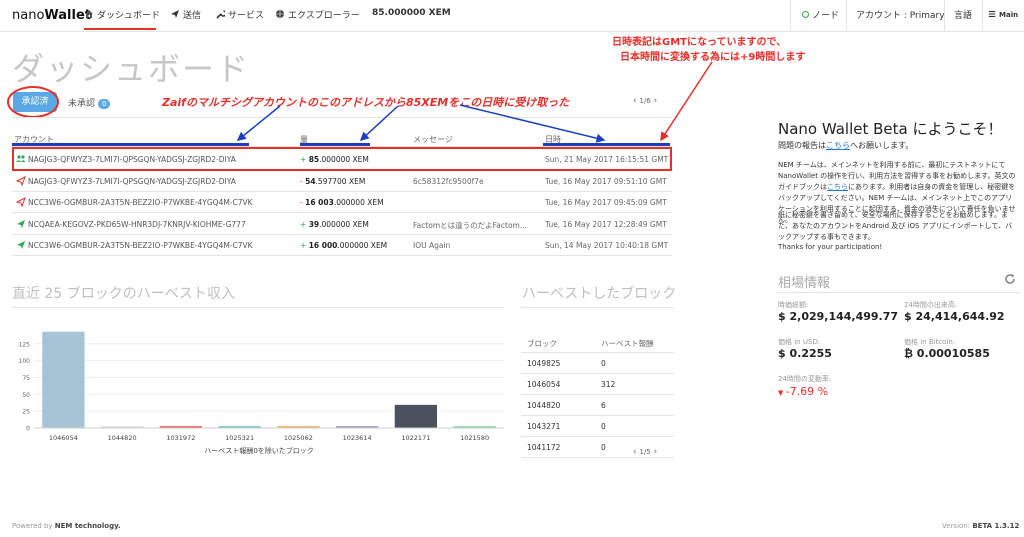  What do you see at coordinates (180, 438) in the screenshot?
I see `x-tick-label: 1031972` at bounding box center [180, 438].